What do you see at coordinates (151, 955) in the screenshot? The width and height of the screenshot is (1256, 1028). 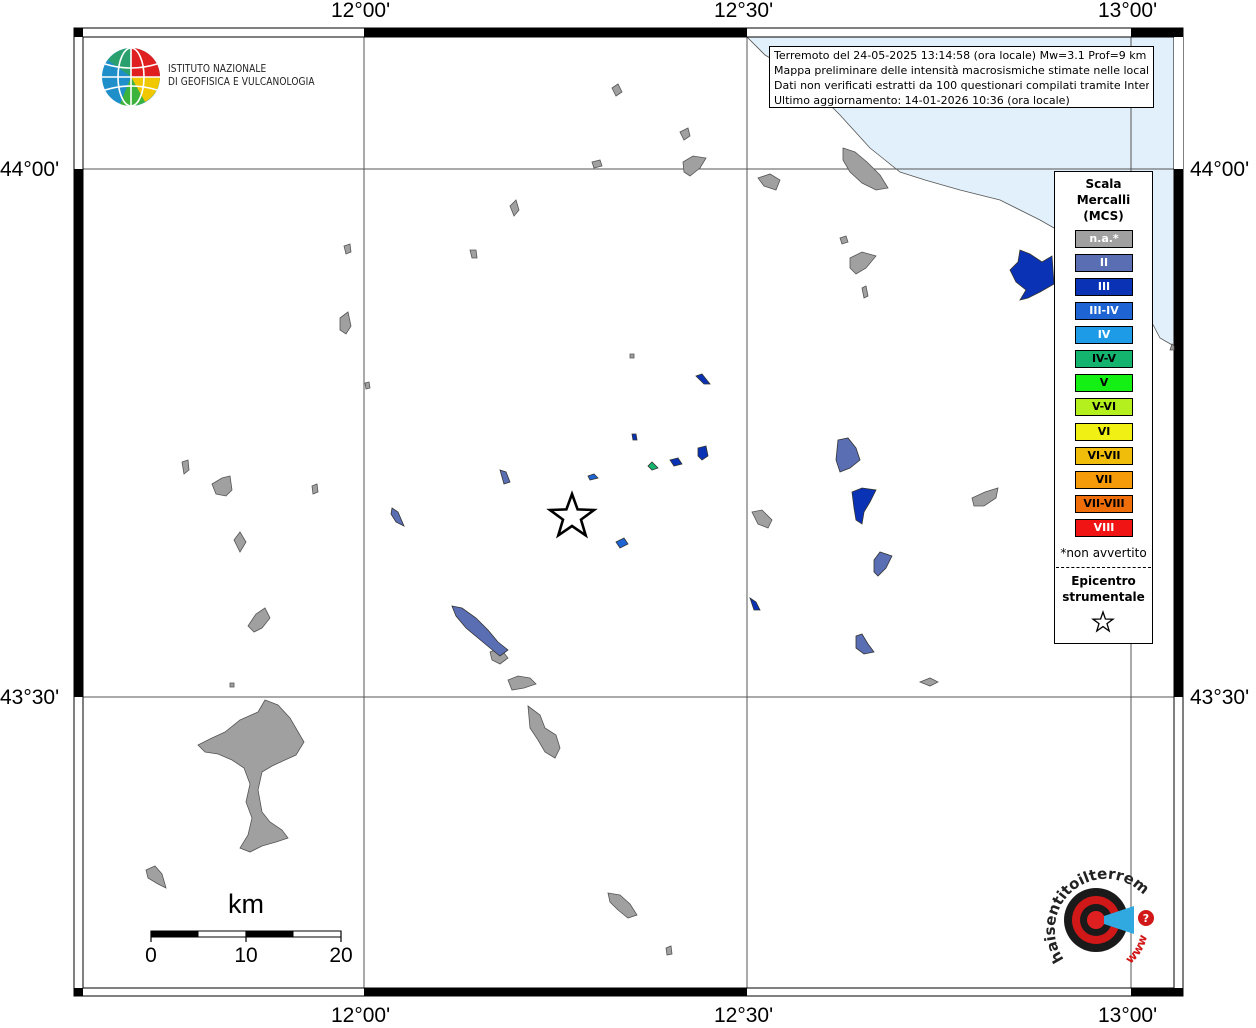 I see `scale-label-0: 0` at bounding box center [151, 955].